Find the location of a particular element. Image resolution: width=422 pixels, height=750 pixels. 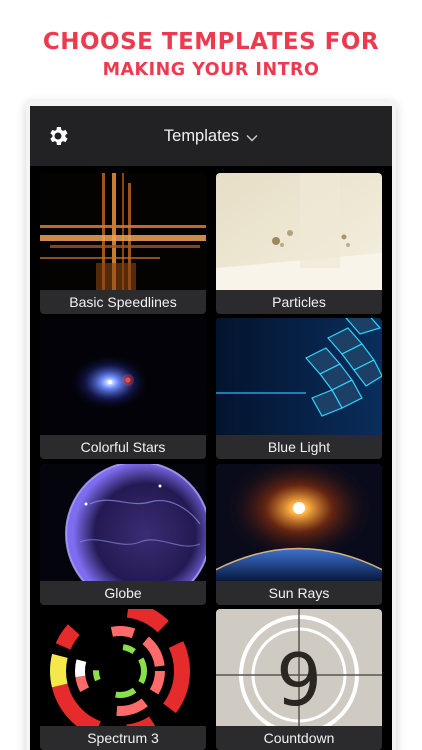

template-card-spectrum-3: Spectrum 3 is located at coordinates (123, 679).